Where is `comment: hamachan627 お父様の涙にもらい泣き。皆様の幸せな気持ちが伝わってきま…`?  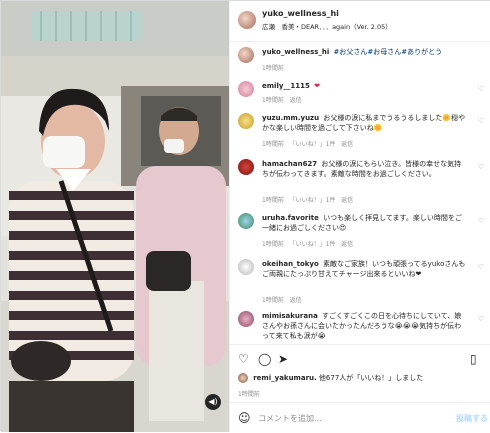
comment: hamachan627 お父様の涙にもらい泣き。皆様の幸せな気持ちが伝わってきま… is located at coordinates (363, 182).